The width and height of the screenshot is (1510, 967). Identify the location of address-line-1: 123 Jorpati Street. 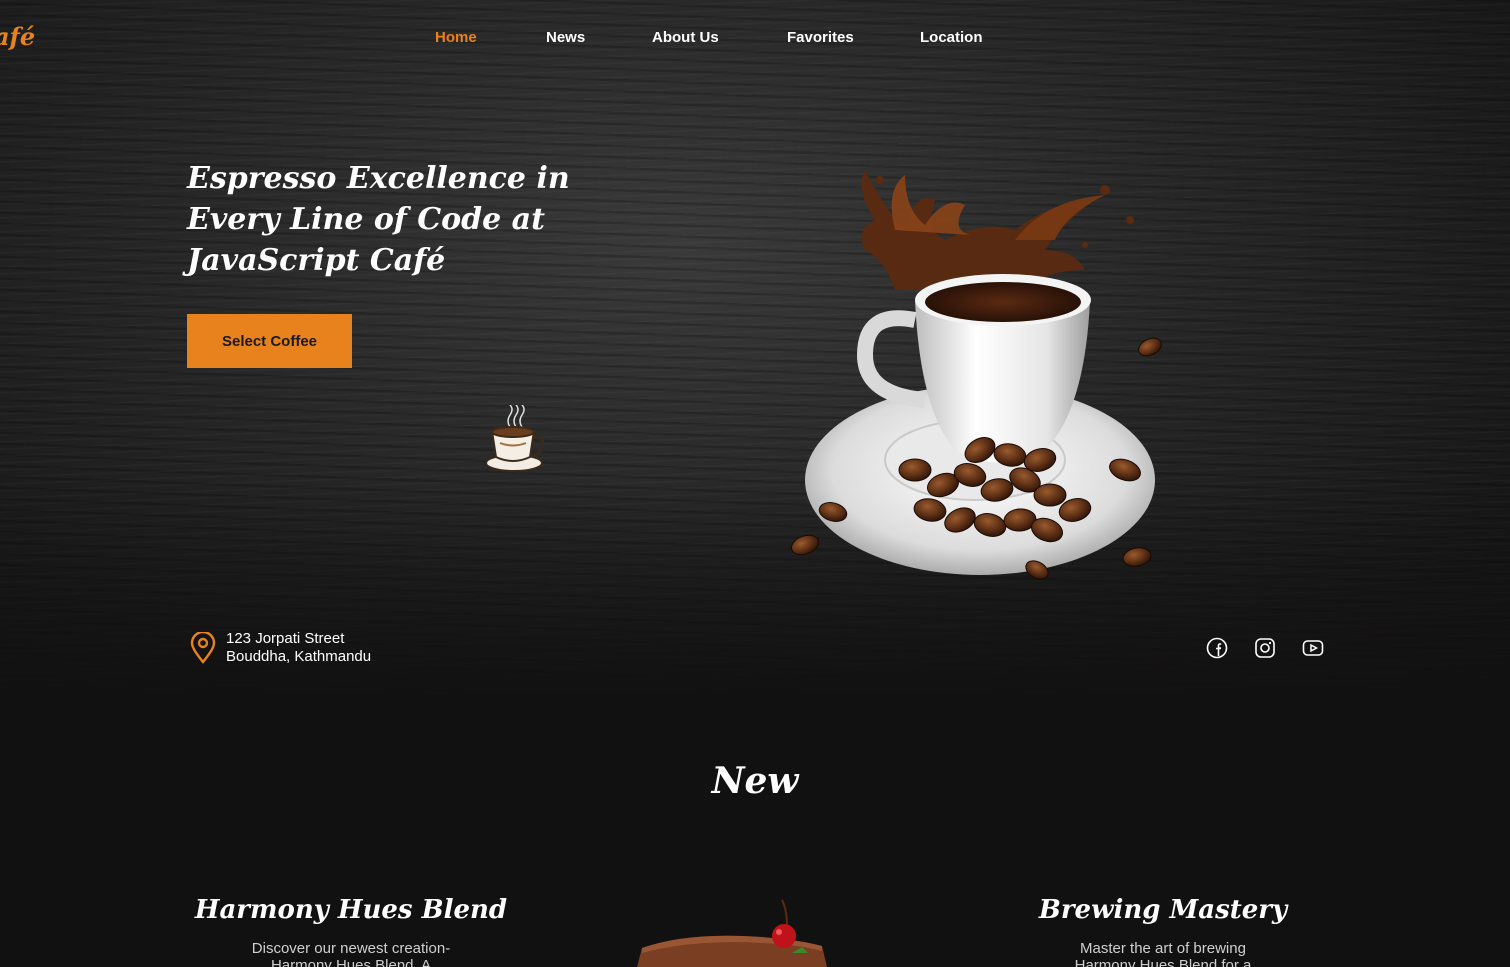
(285, 638).